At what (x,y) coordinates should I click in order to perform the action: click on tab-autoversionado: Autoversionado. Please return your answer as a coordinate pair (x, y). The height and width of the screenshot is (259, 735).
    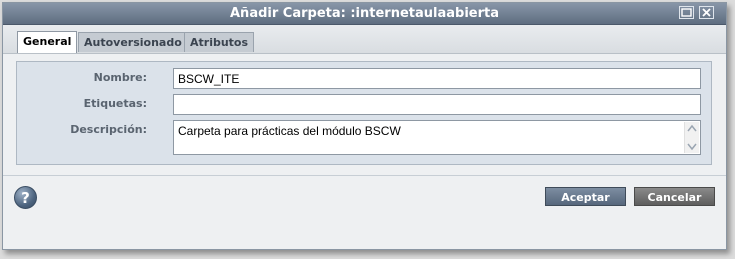
    Looking at the image, I should click on (133, 42).